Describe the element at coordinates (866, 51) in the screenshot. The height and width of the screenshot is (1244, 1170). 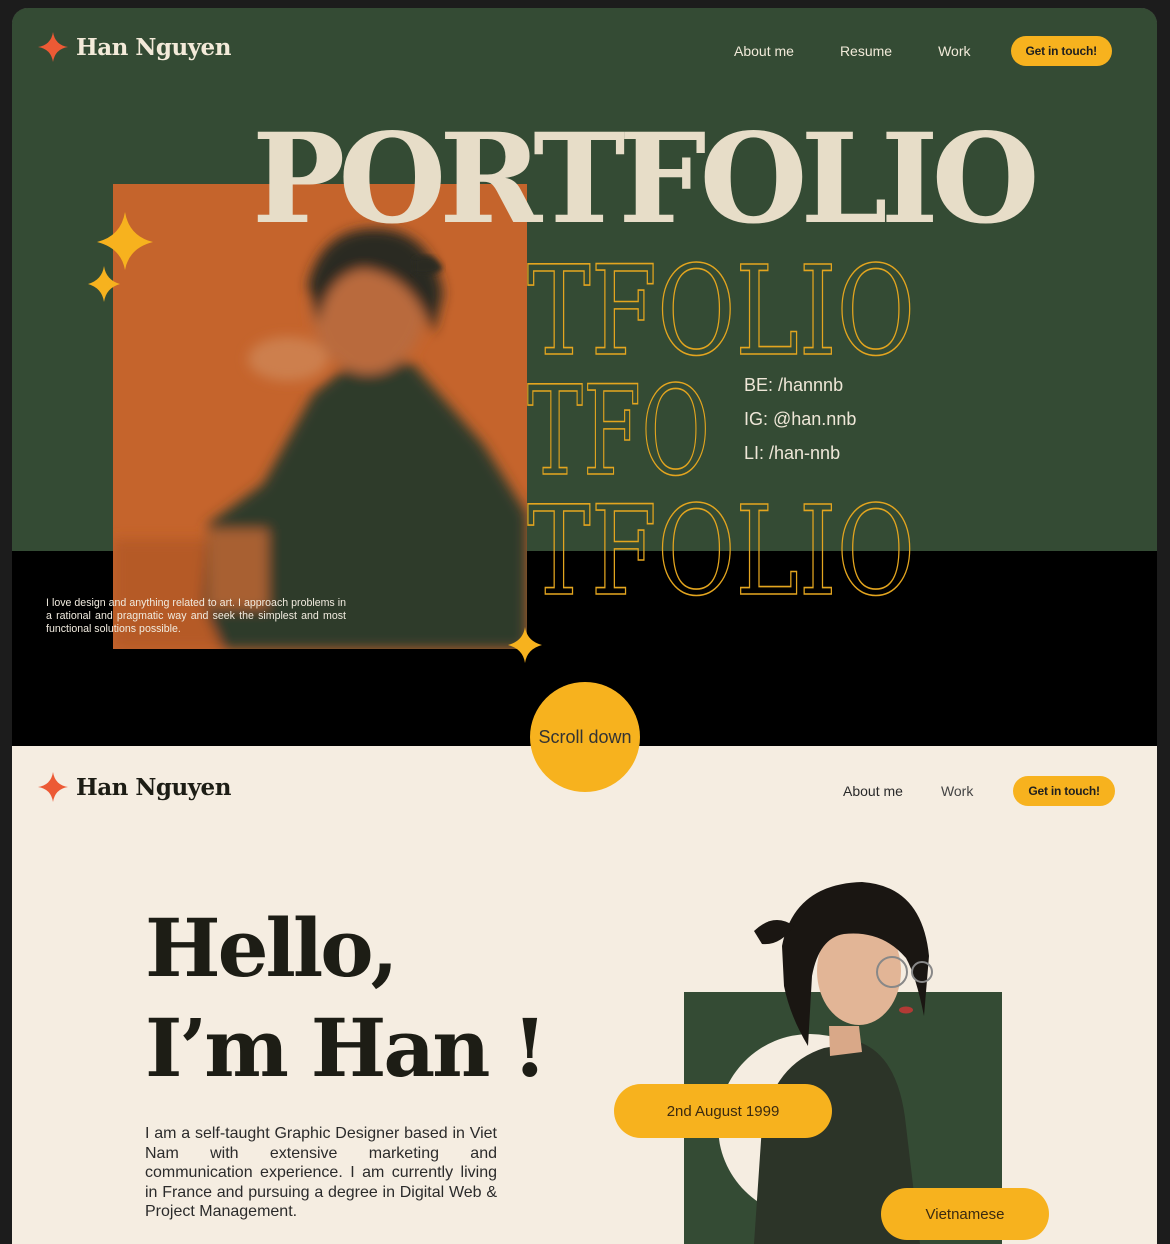
I see `nav-resume: Resume` at that location.